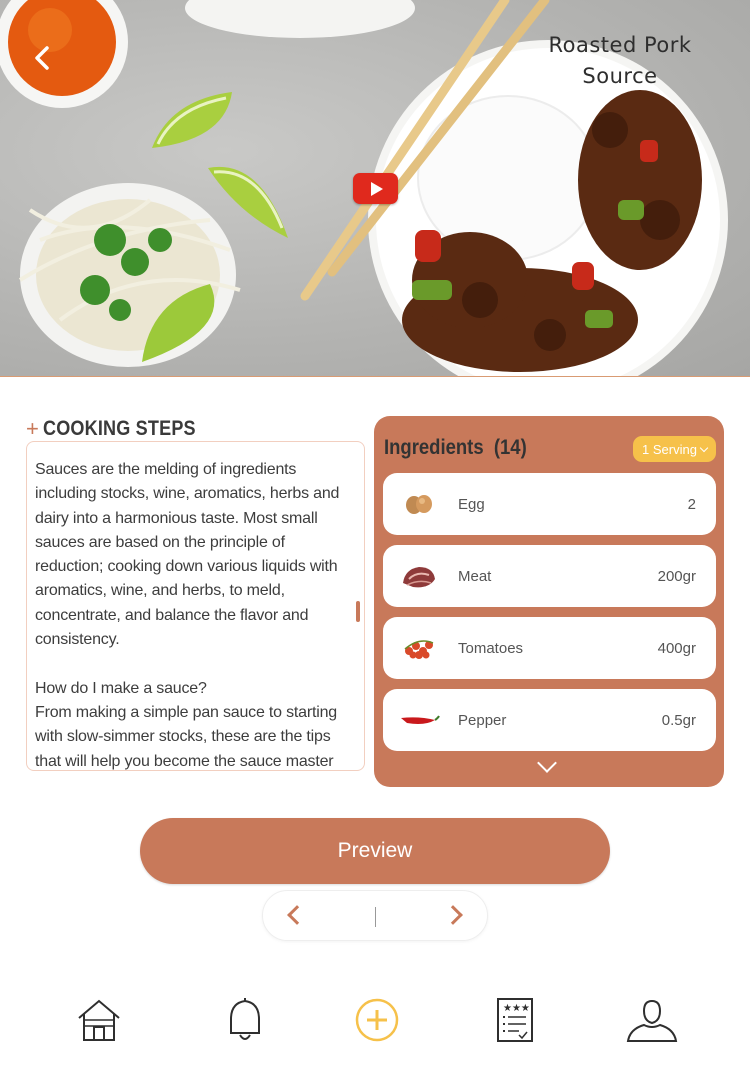 This screenshot has width=750, height=1074. Describe the element at coordinates (419, 720) in the screenshot. I see `chili-pepper-icon` at that location.